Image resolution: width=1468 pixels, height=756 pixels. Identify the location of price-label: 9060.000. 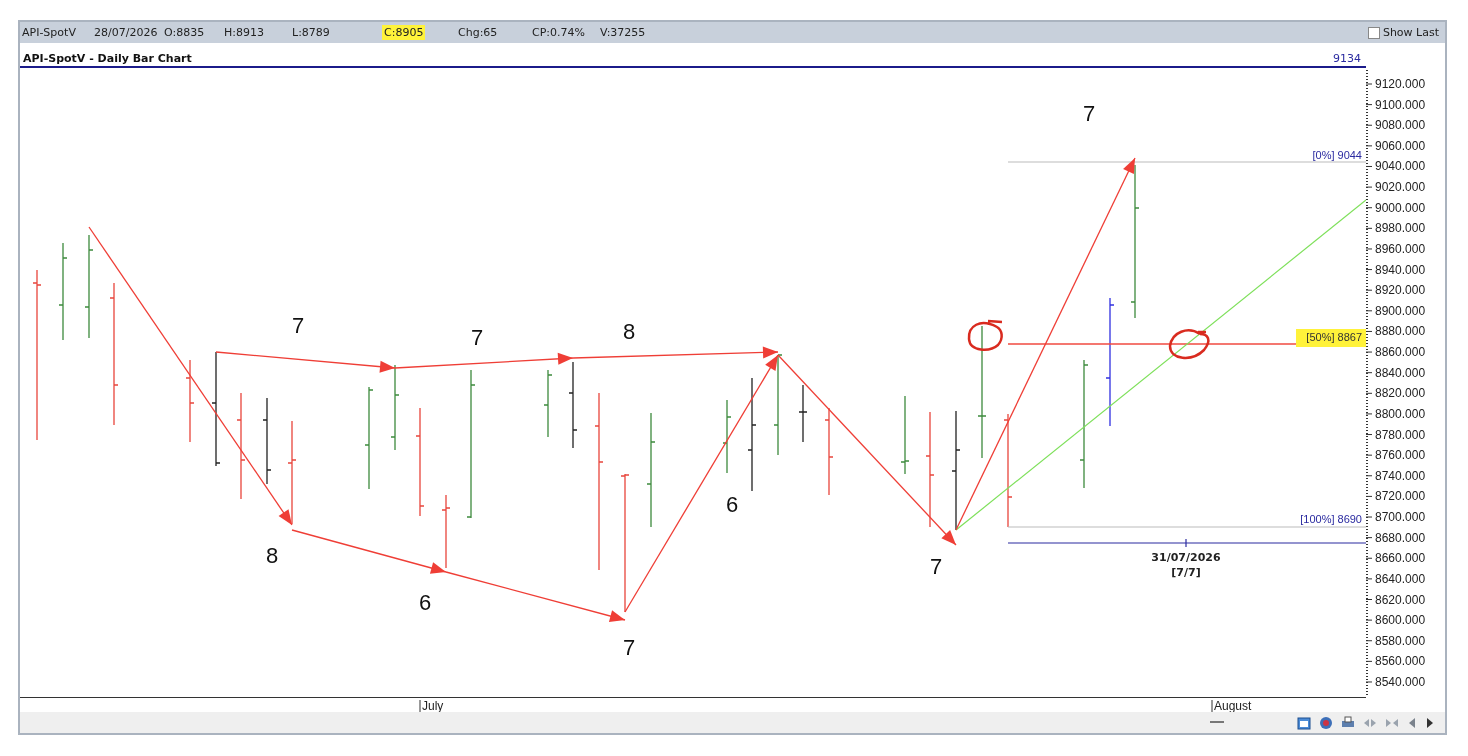
(1400, 145).